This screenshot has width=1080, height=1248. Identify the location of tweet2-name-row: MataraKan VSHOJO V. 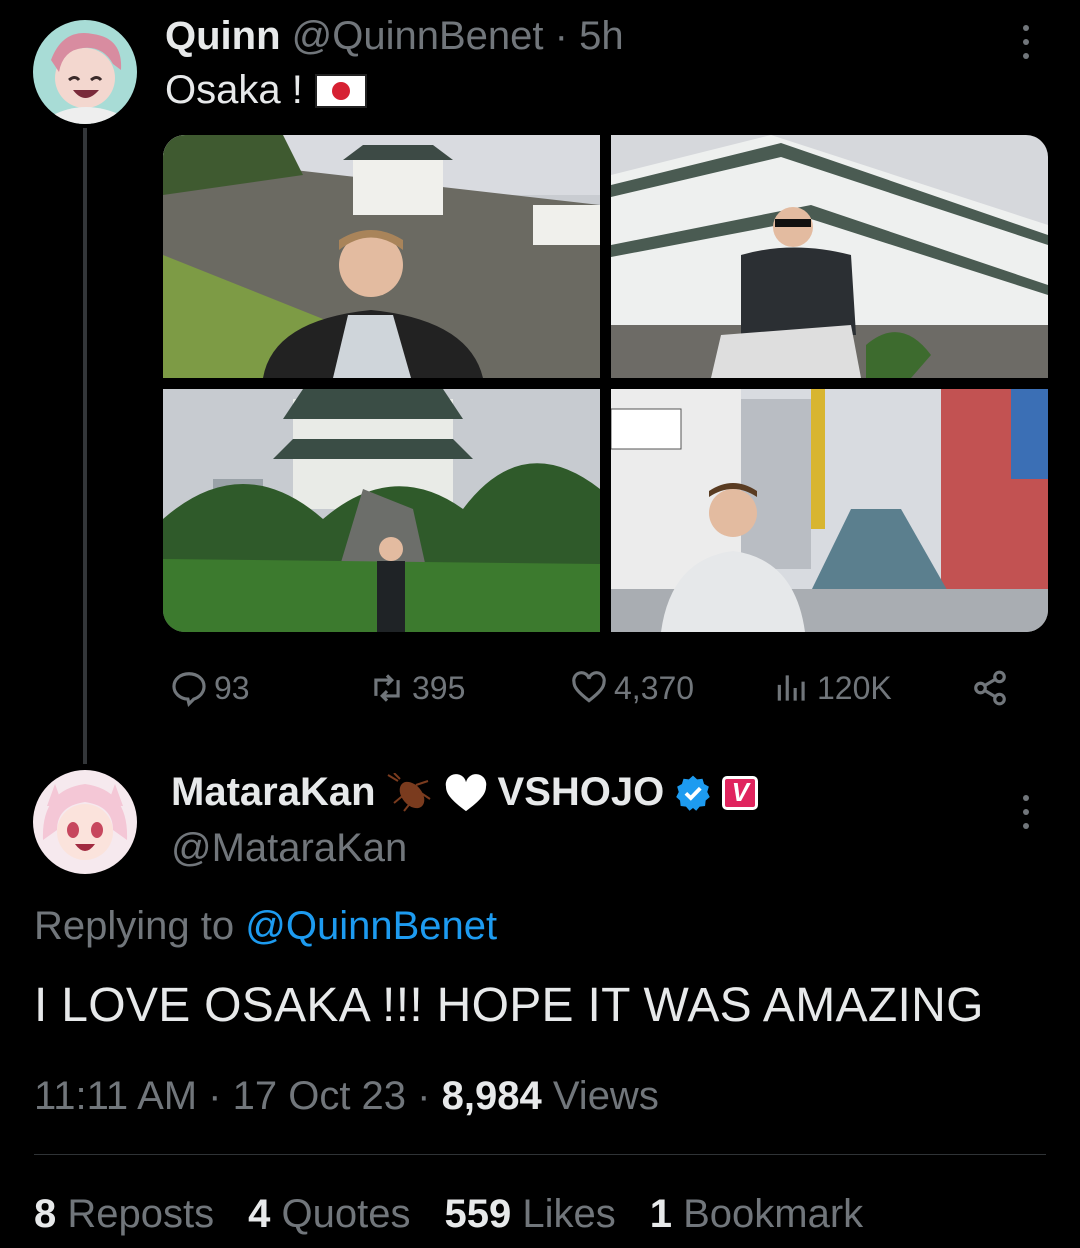
(465, 792).